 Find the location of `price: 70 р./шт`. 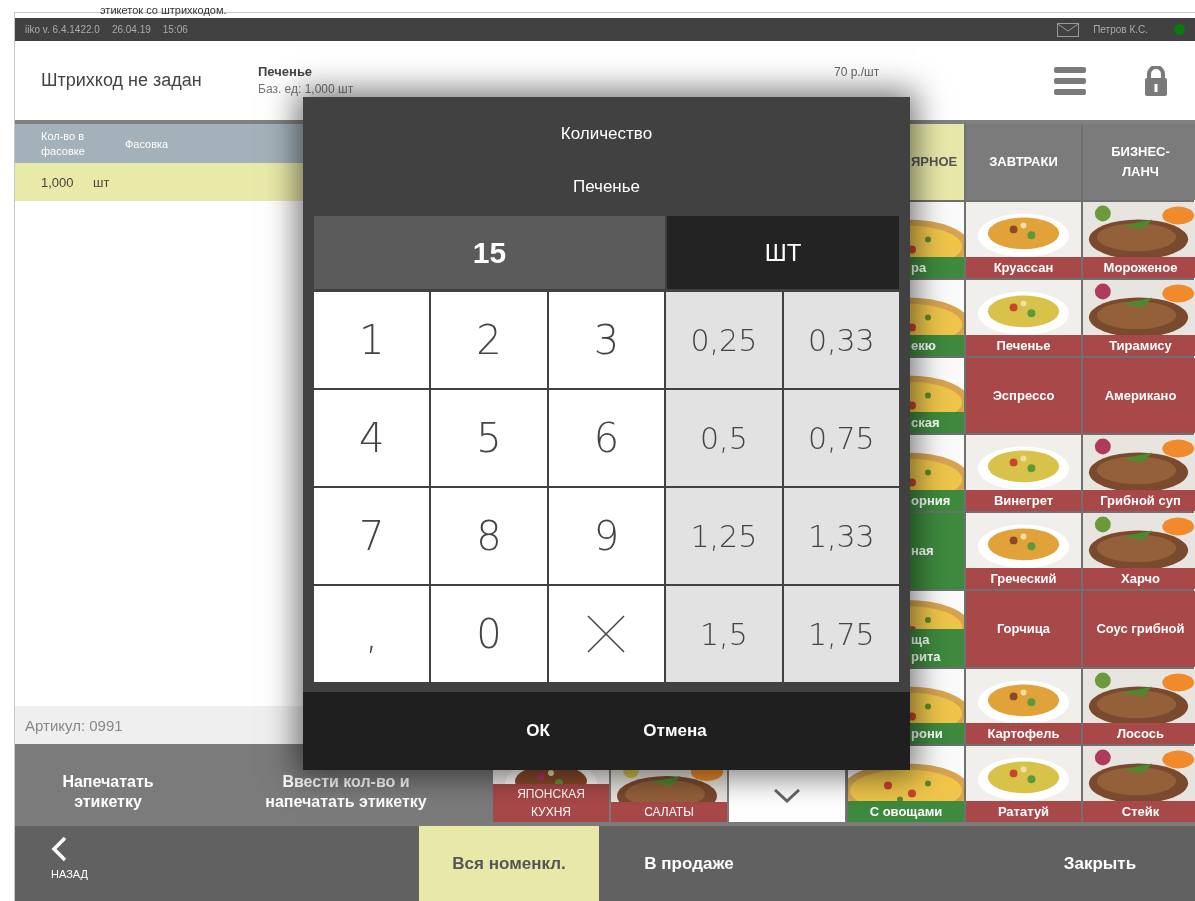

price: 70 р./шт is located at coordinates (857, 71).